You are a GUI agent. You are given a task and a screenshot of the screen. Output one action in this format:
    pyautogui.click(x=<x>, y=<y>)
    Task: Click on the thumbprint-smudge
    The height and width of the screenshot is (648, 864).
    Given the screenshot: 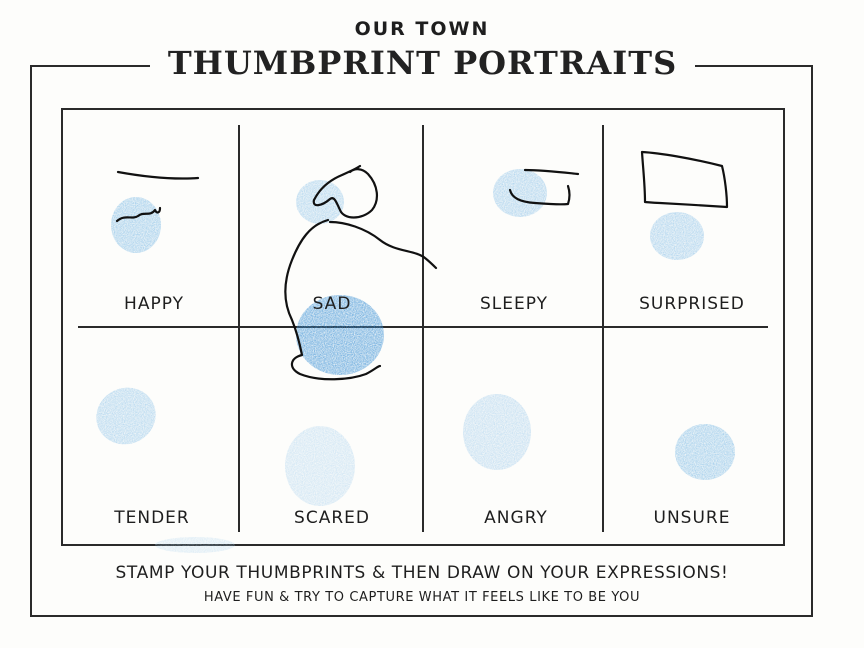 What is the action you would take?
    pyautogui.click(x=195, y=545)
    